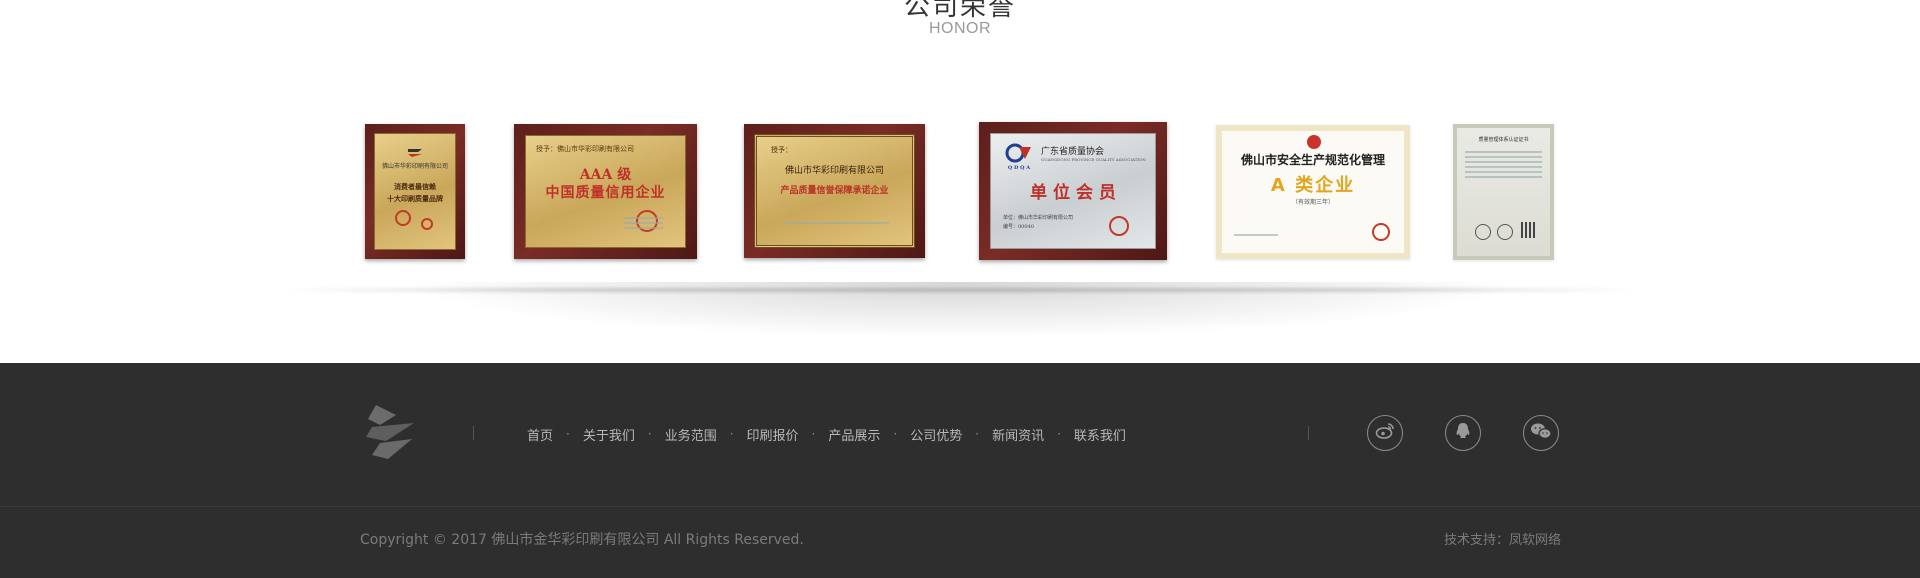 This screenshot has width=1920, height=578. I want to click on nav-quote: 印刷报价, so click(773, 434).